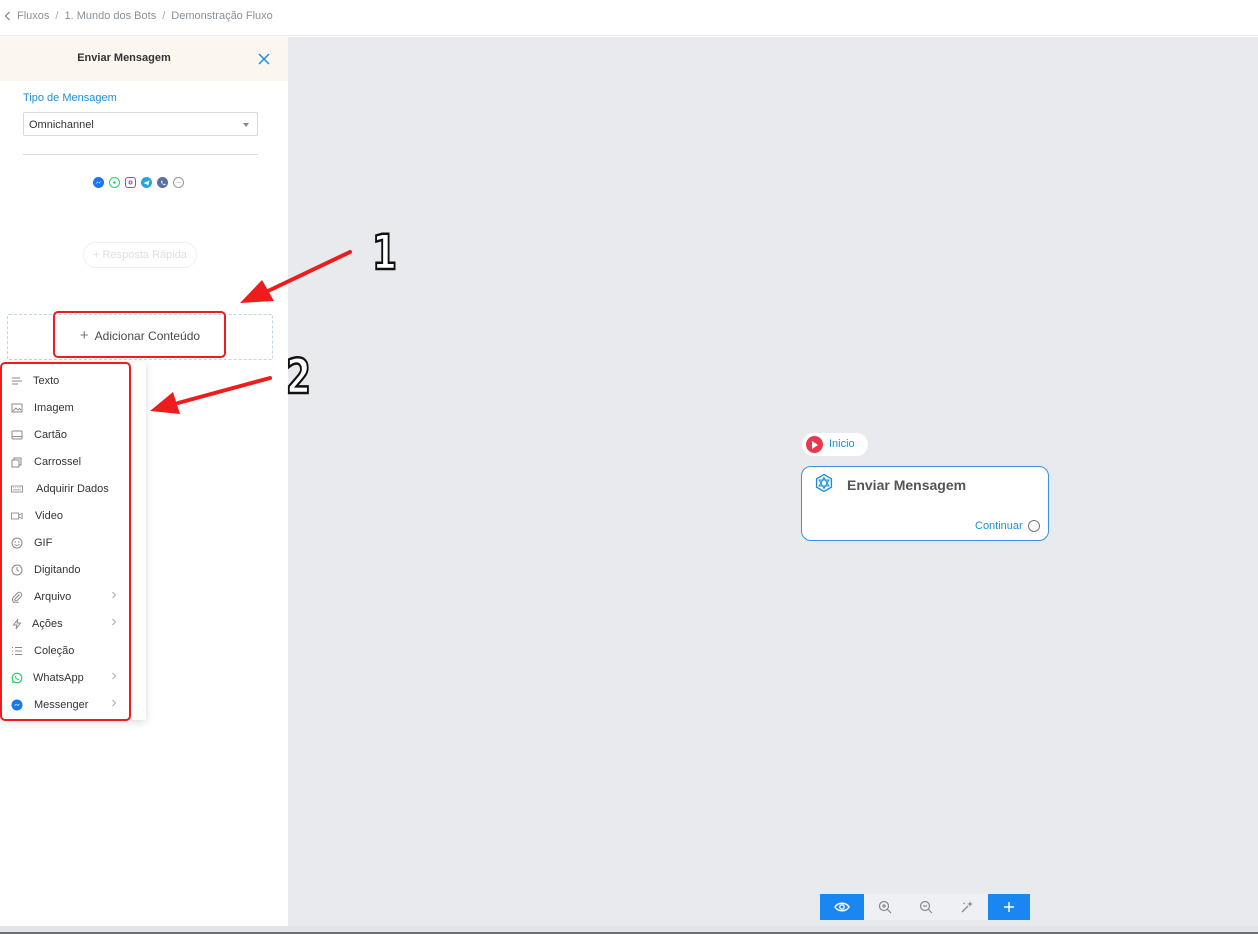 The image size is (1258, 934). I want to click on node-continue-label: Continuar, so click(999, 526).